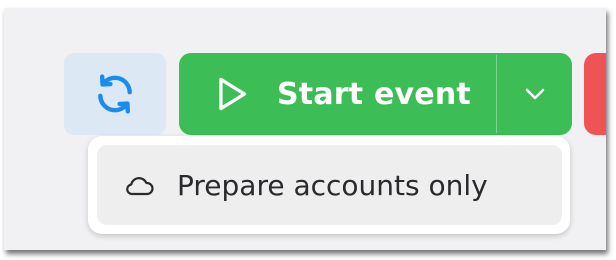 This screenshot has height=260, width=616. What do you see at coordinates (140, 186) in the screenshot?
I see `cloud-icon` at bounding box center [140, 186].